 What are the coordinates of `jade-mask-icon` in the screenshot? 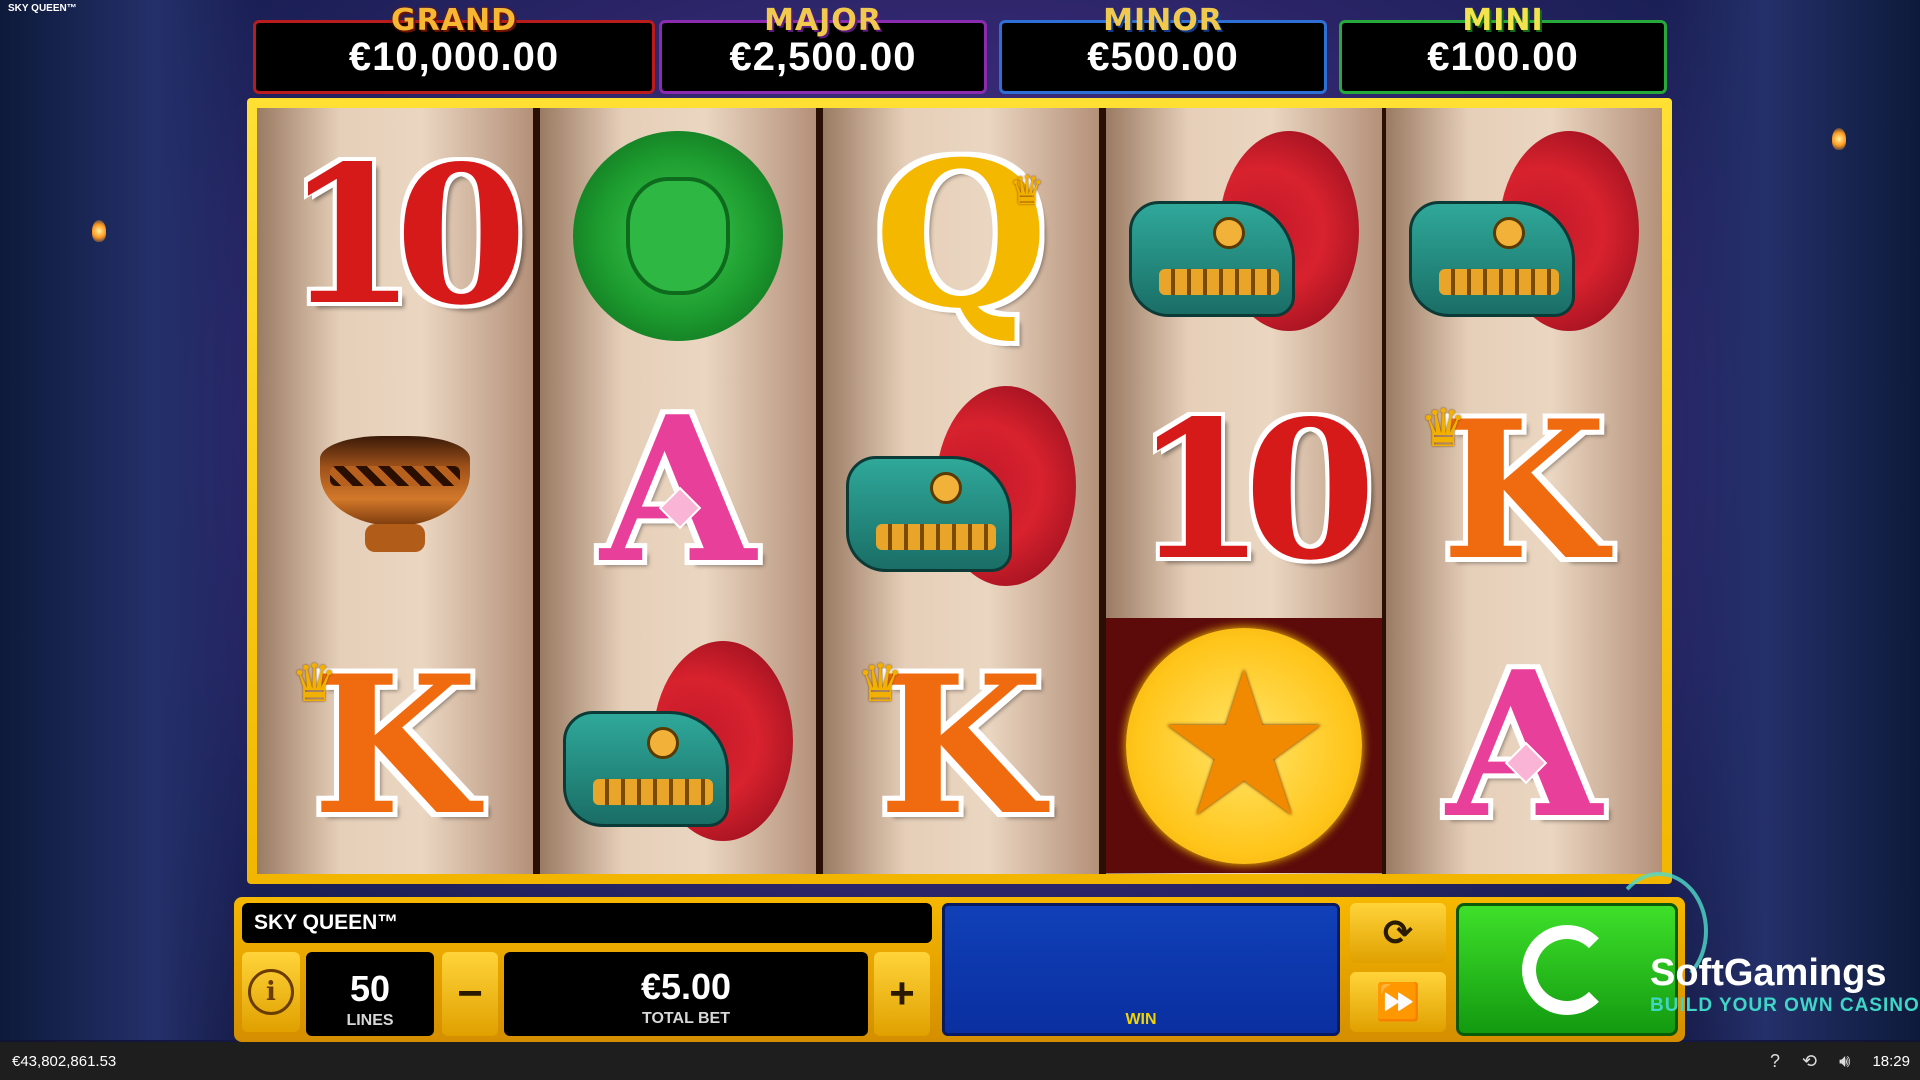 It's located at (678, 235).